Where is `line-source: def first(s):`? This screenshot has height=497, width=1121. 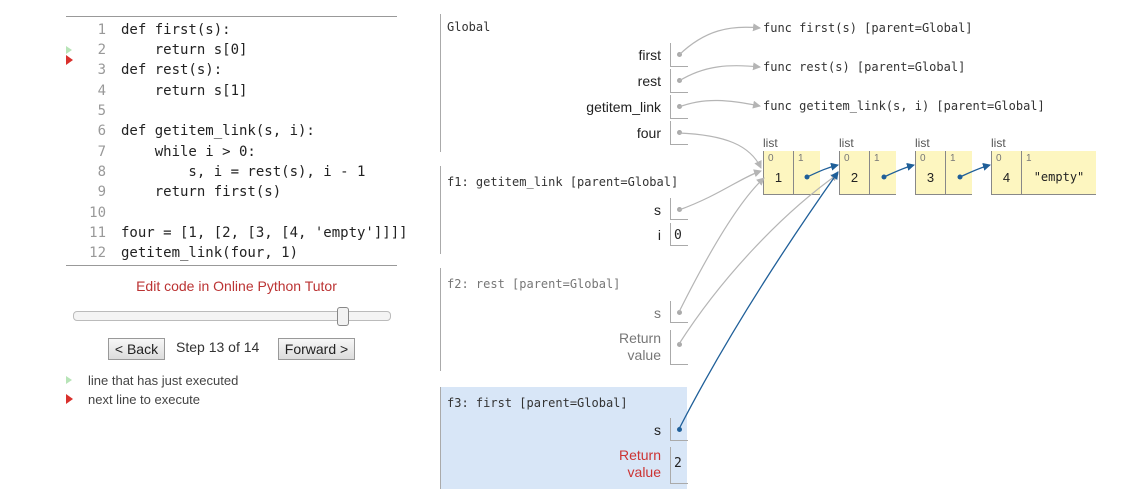
line-source: def first(s): is located at coordinates (176, 30).